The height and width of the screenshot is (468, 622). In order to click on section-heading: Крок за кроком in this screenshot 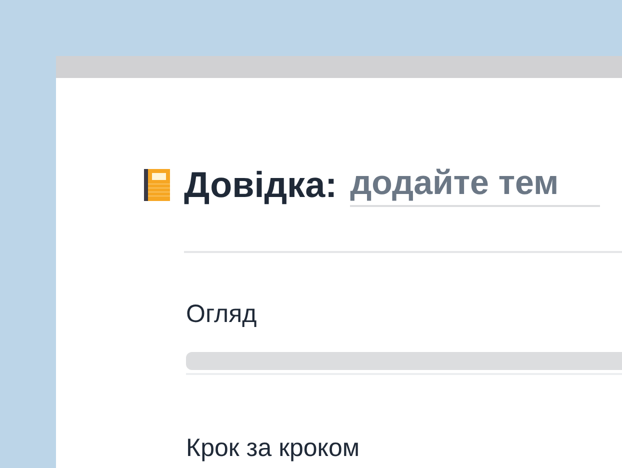, I will do `click(273, 448)`.